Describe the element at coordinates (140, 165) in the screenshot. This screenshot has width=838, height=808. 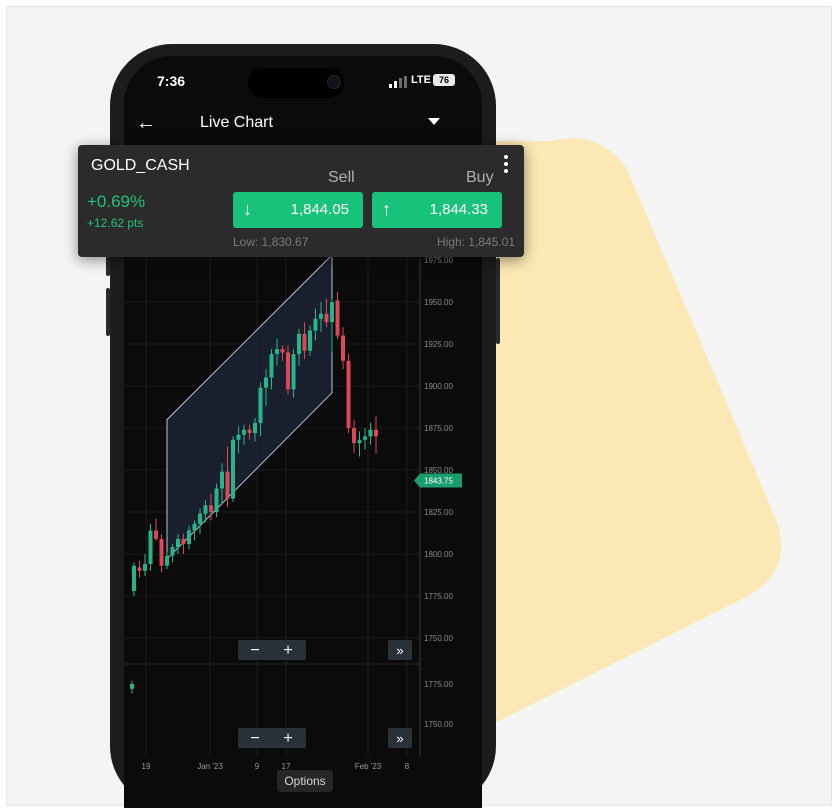
I see `symbol-name: GOLD_CASH` at that location.